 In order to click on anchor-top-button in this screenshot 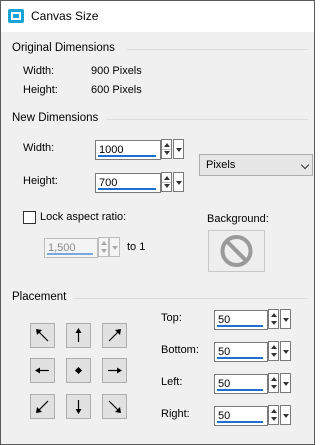, I will do `click(78, 335)`.